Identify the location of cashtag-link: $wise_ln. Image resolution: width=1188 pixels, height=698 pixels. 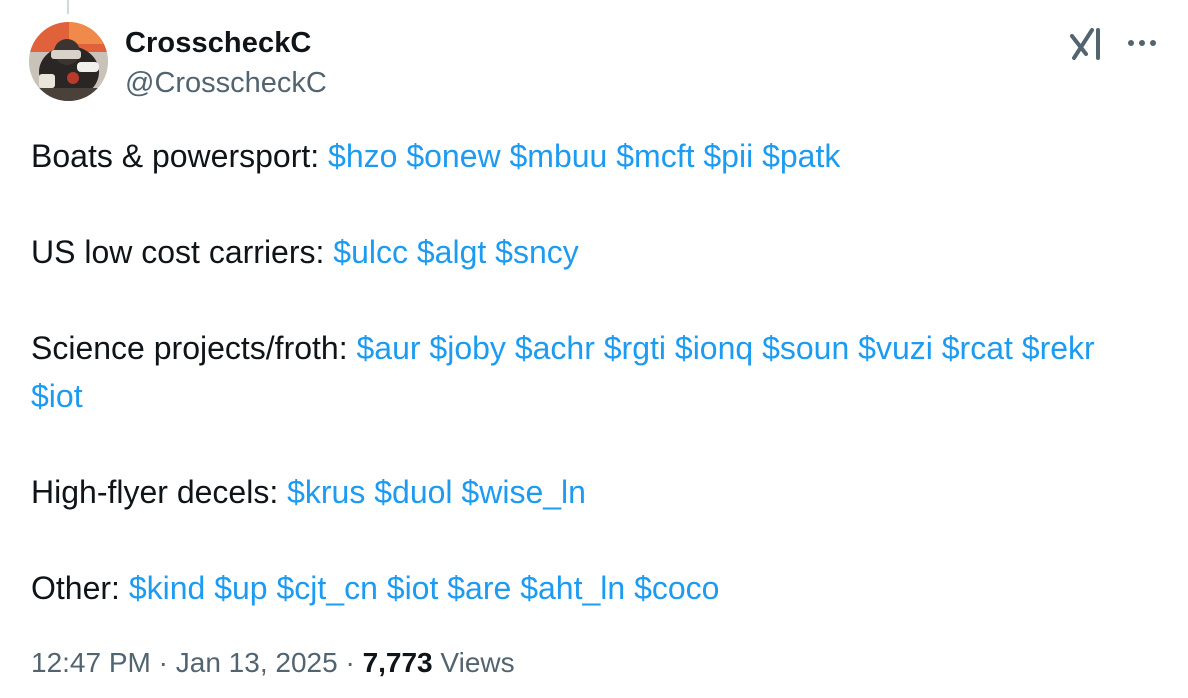
(523, 492).